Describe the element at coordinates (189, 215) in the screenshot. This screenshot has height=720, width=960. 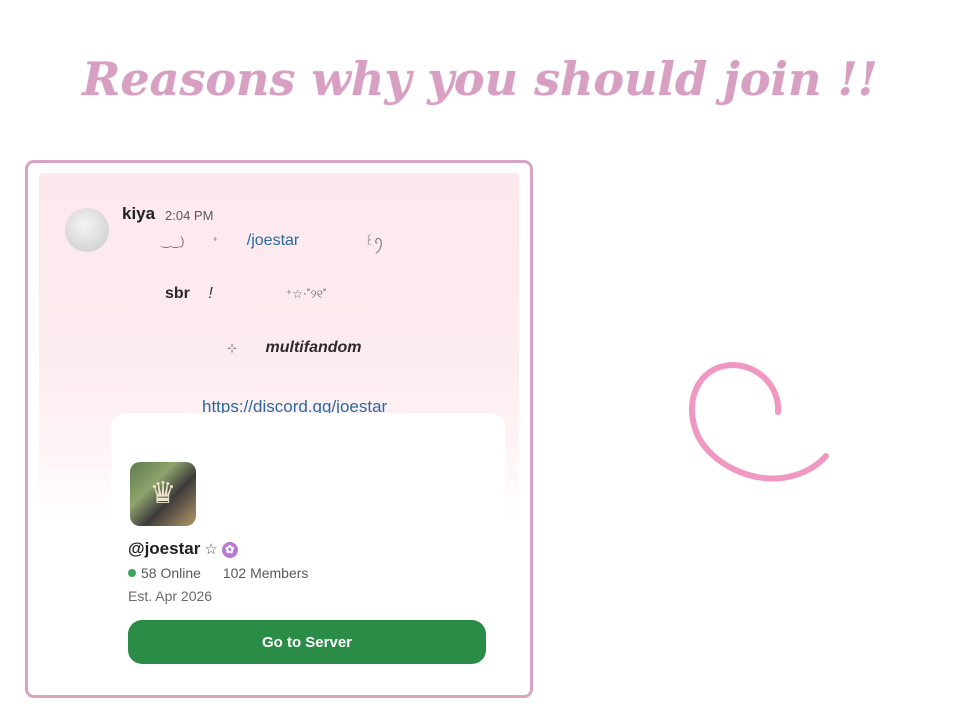
I see `message-timestamp: 2:04 PM` at that location.